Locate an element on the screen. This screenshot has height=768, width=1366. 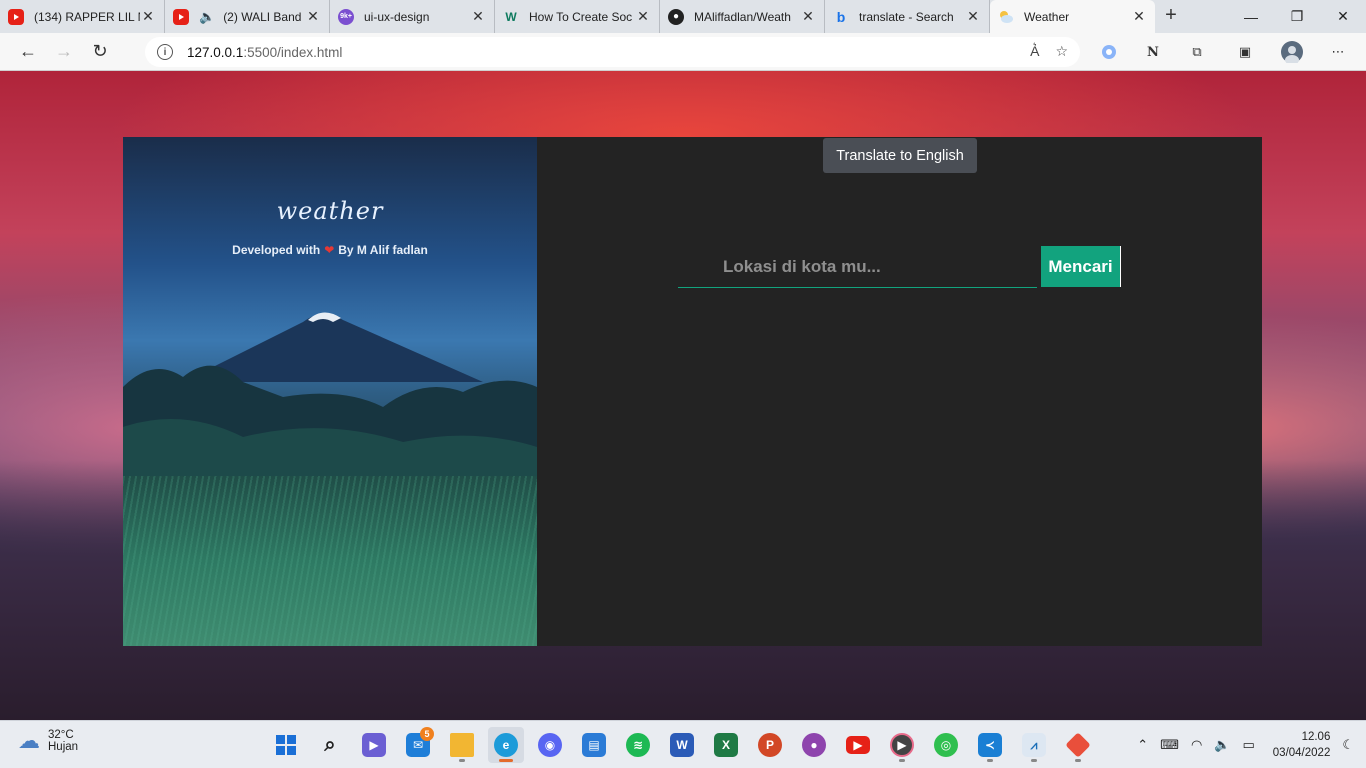
start-button is located at coordinates (286, 745).